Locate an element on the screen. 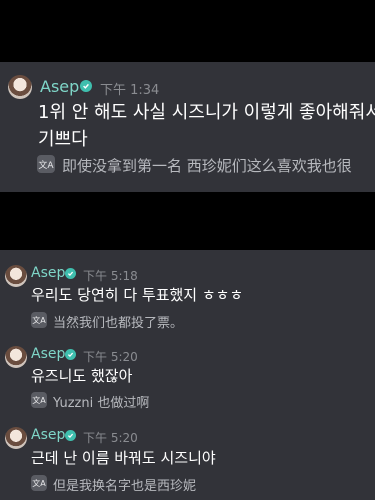 The height and width of the screenshot is (500, 375). message-text-line-1: 1위 안 해도 사실 시즈니가 이렇게 좋아해줘서 is located at coordinates (206, 112).